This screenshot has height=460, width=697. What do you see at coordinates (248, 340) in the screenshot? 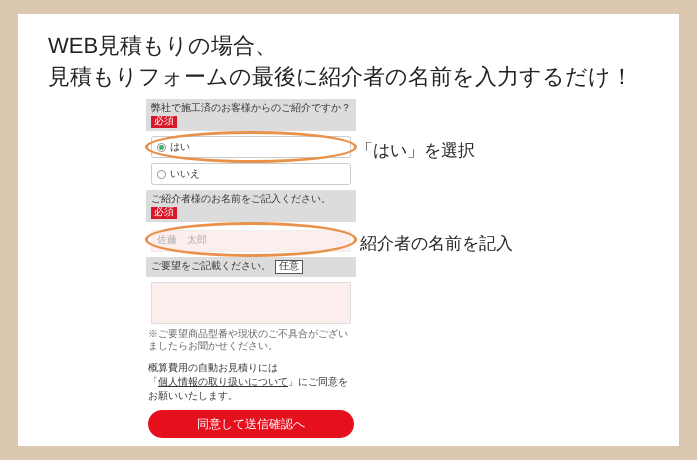
I see `field-note: ※ご要望商品型番や現状のご不具合がございましたらお聞かせください。` at bounding box center [248, 340].